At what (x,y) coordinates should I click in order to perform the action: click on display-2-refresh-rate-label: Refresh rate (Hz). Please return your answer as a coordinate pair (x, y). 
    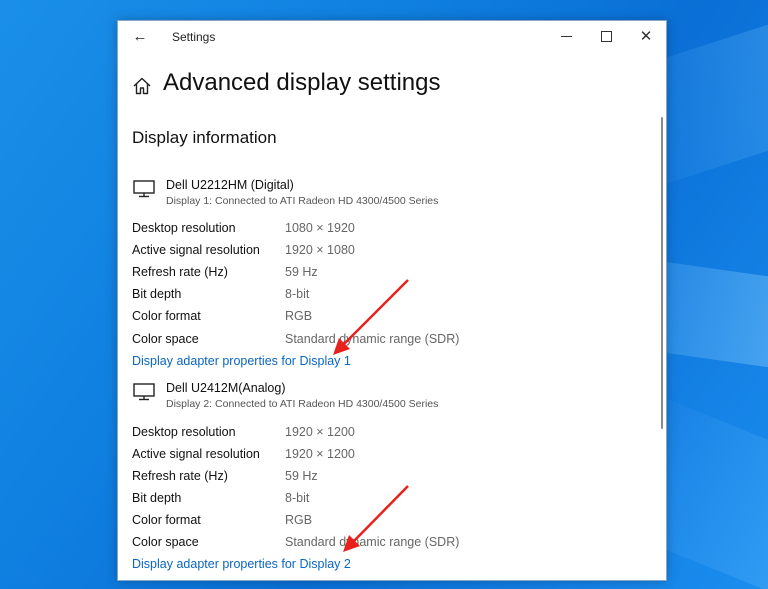
    Looking at the image, I should click on (180, 476).